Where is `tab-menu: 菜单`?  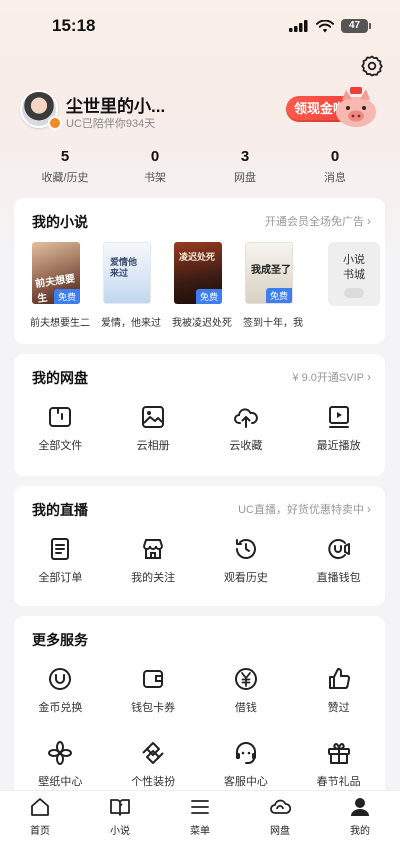
tab-menu: 菜单 is located at coordinates (200, 828).